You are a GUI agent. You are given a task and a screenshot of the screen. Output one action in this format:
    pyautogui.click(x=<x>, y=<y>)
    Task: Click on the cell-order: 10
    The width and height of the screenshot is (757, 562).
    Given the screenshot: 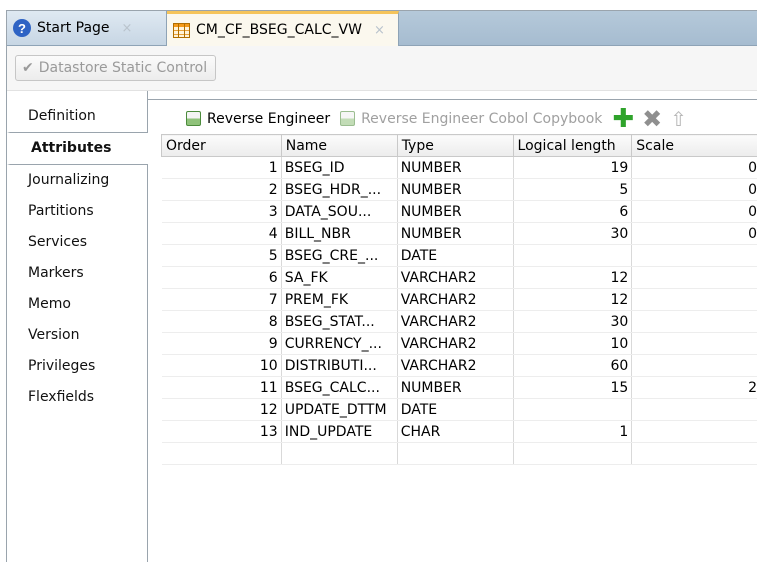 What is the action you would take?
    pyautogui.click(x=222, y=366)
    